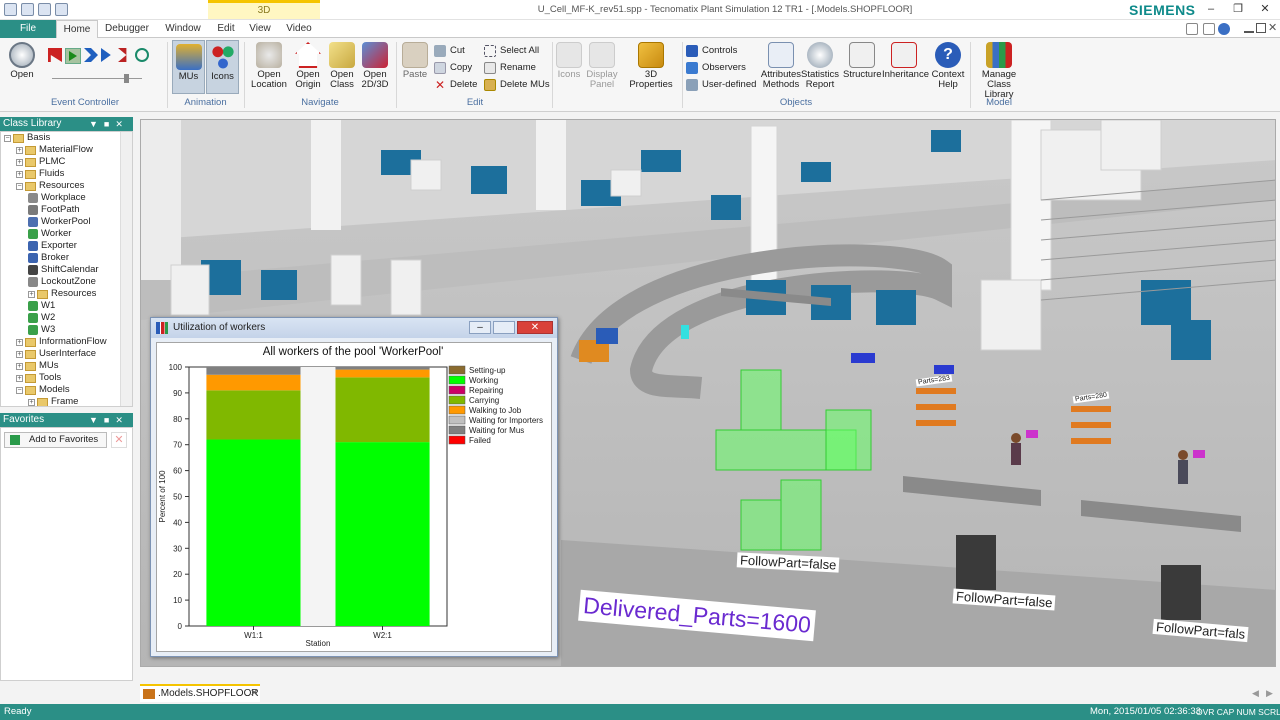 Image resolution: width=1280 pixels, height=720 pixels. What do you see at coordinates (66, 294) in the screenshot?
I see `tree-item: + Resources` at bounding box center [66, 294].